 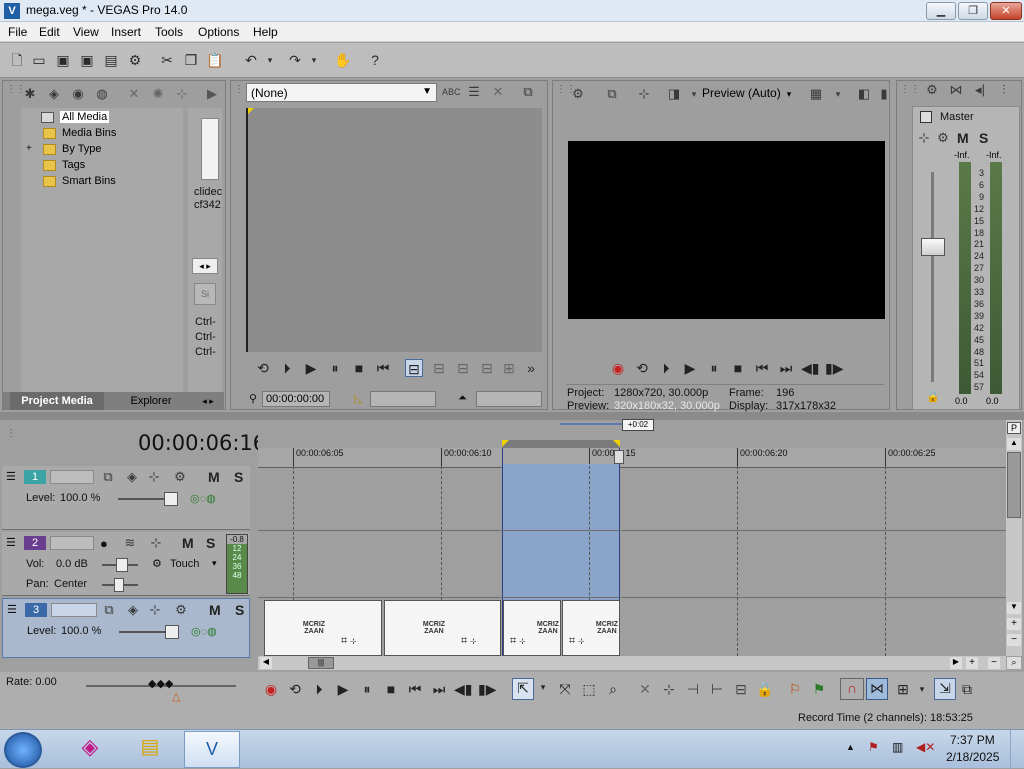 I want to click on paste-icon: 📋, so click(x=215, y=60).